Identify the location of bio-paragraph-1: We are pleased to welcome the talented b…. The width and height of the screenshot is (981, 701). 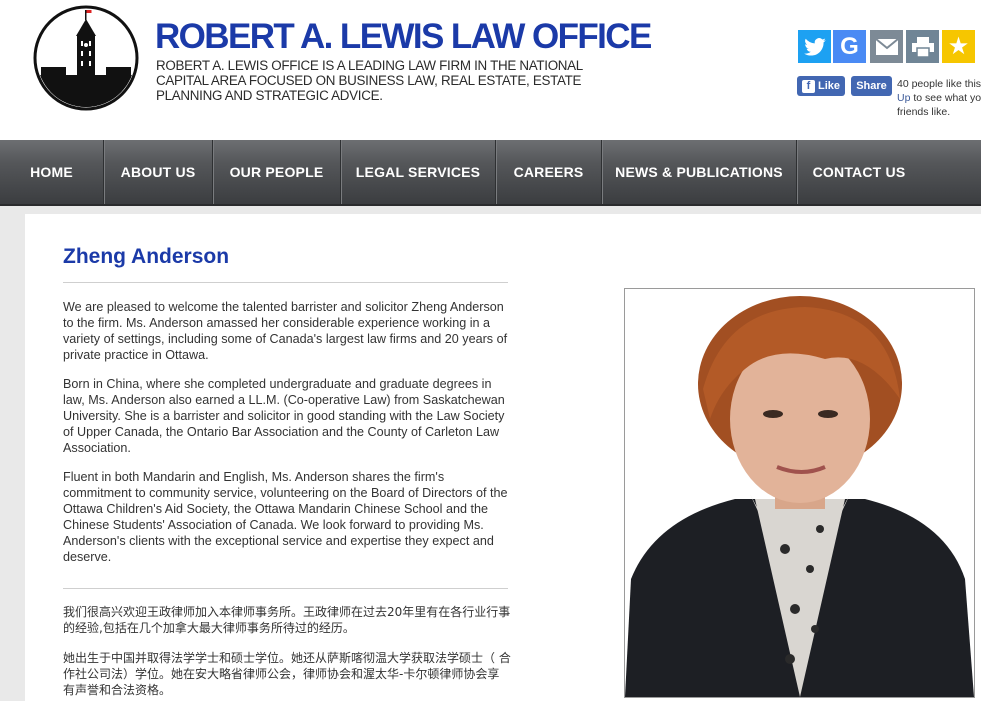
(285, 331).